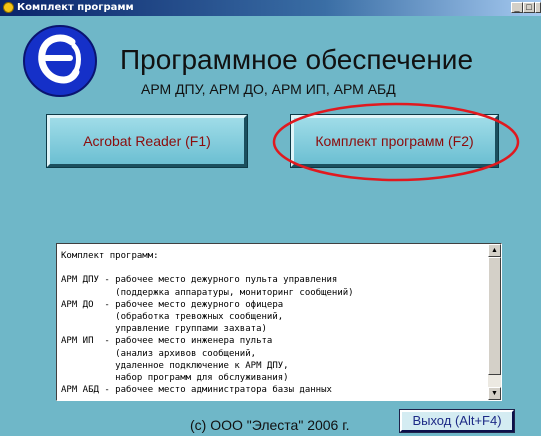  Describe the element at coordinates (147, 141) in the screenshot. I see `acrobat-reader-button: Acrobat Reader (F1)` at that location.